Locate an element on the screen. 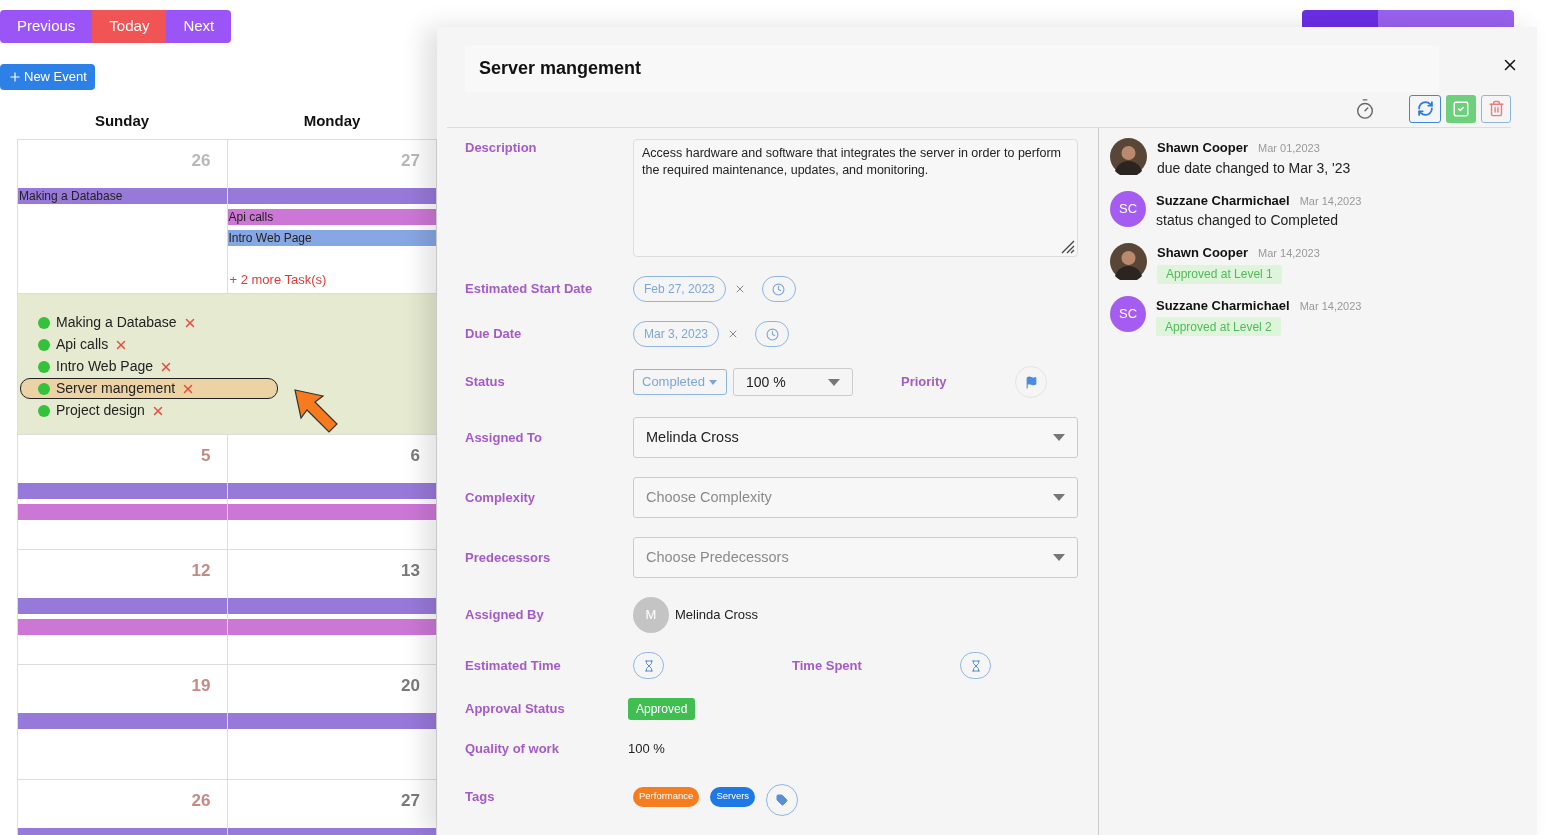 This screenshot has width=1547, height=835. event-bar: Api calls is located at coordinates (331, 216).